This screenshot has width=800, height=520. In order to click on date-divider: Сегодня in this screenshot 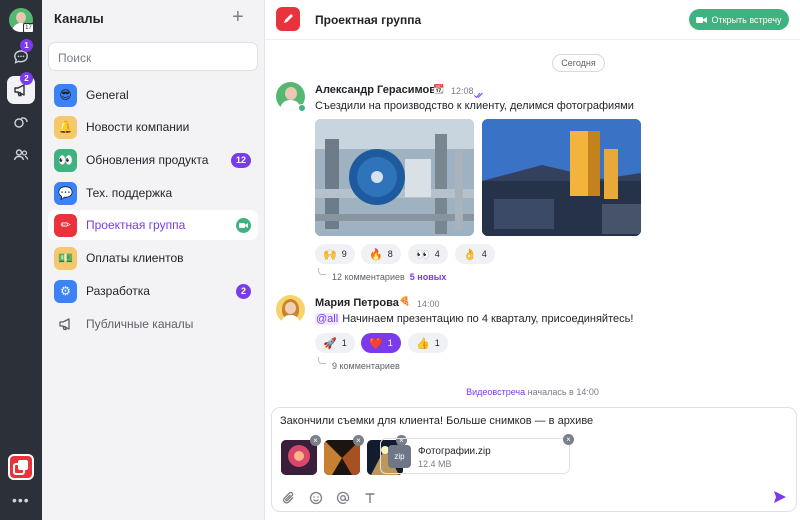, I will do `click(578, 63)`.